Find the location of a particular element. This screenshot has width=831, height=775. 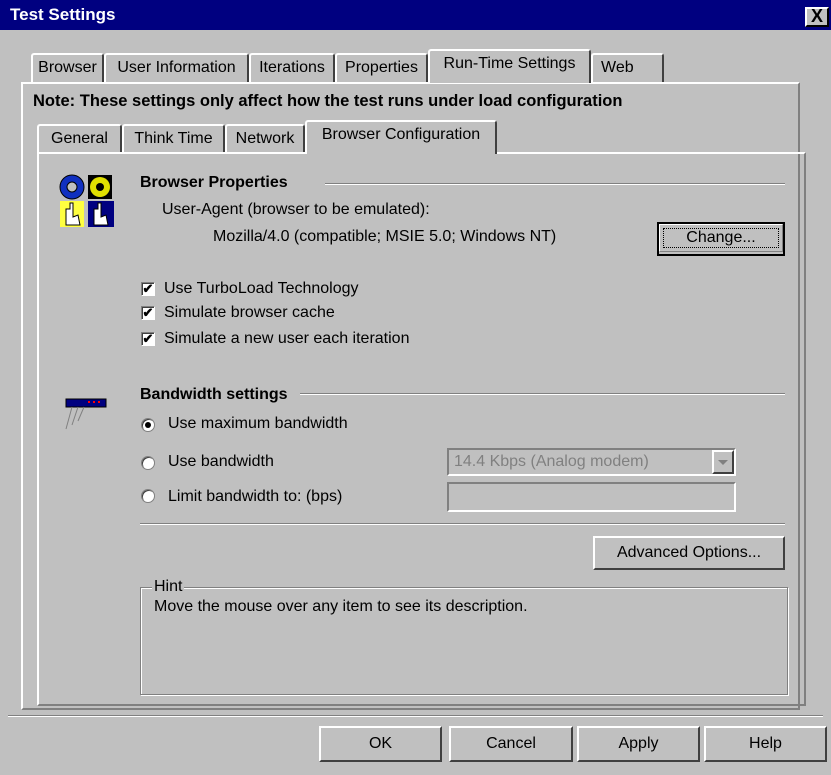

tab-label: User Information is located at coordinates (176, 67).